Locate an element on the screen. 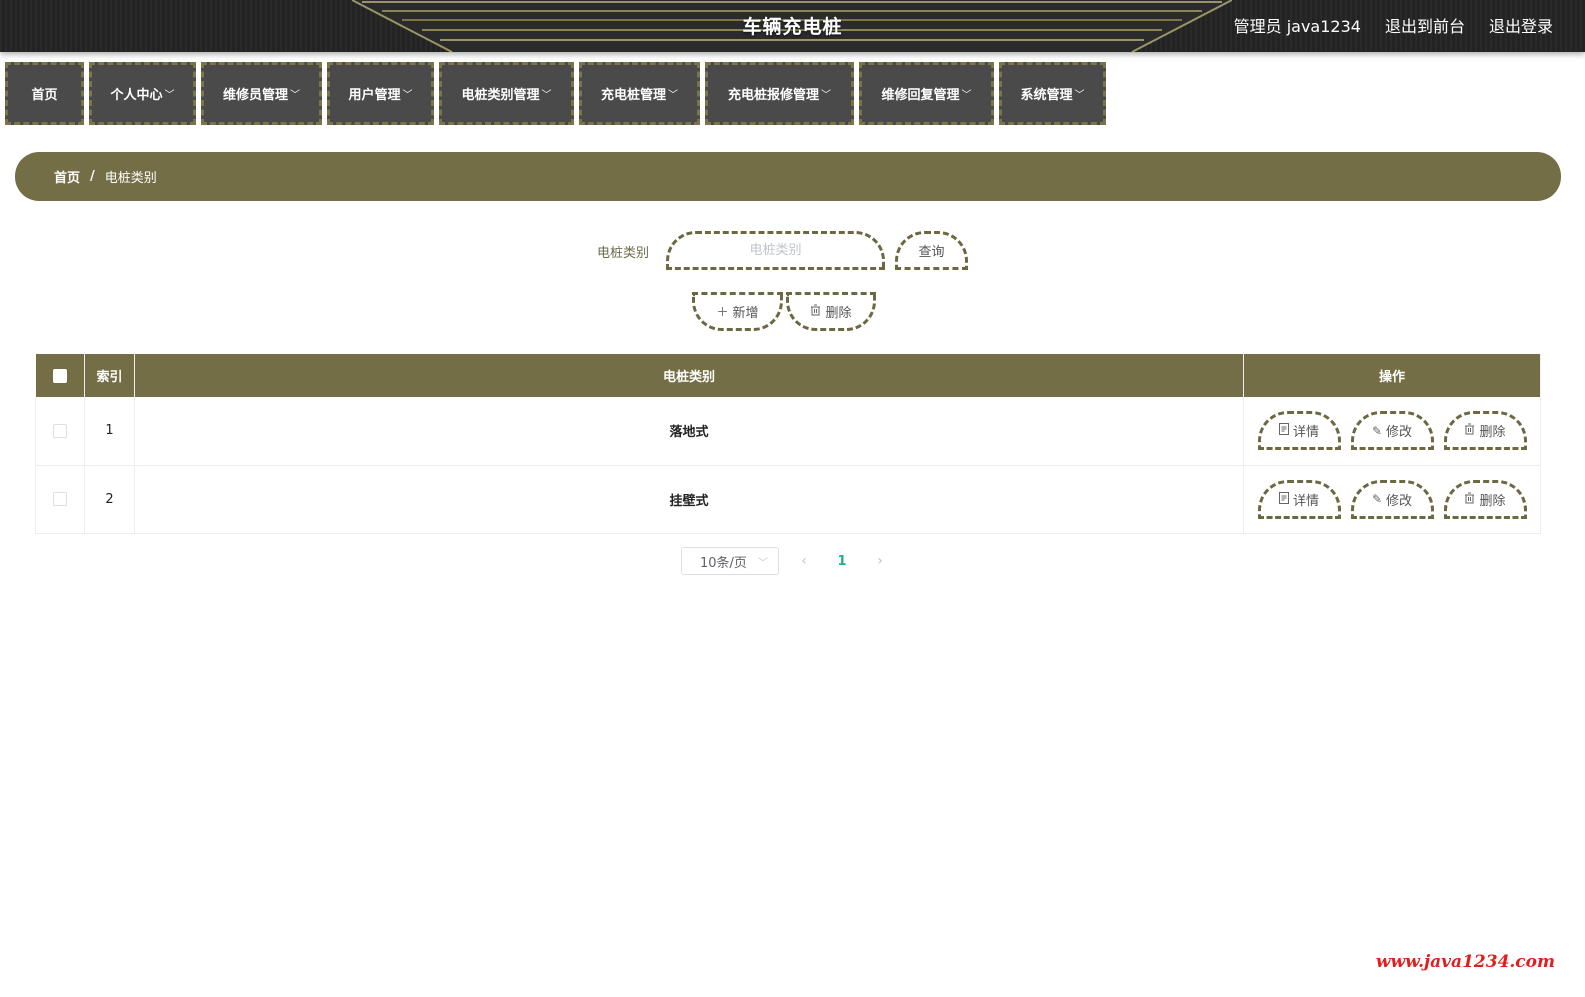 This screenshot has height=997, width=1585. next-page-icon: › is located at coordinates (880, 561).